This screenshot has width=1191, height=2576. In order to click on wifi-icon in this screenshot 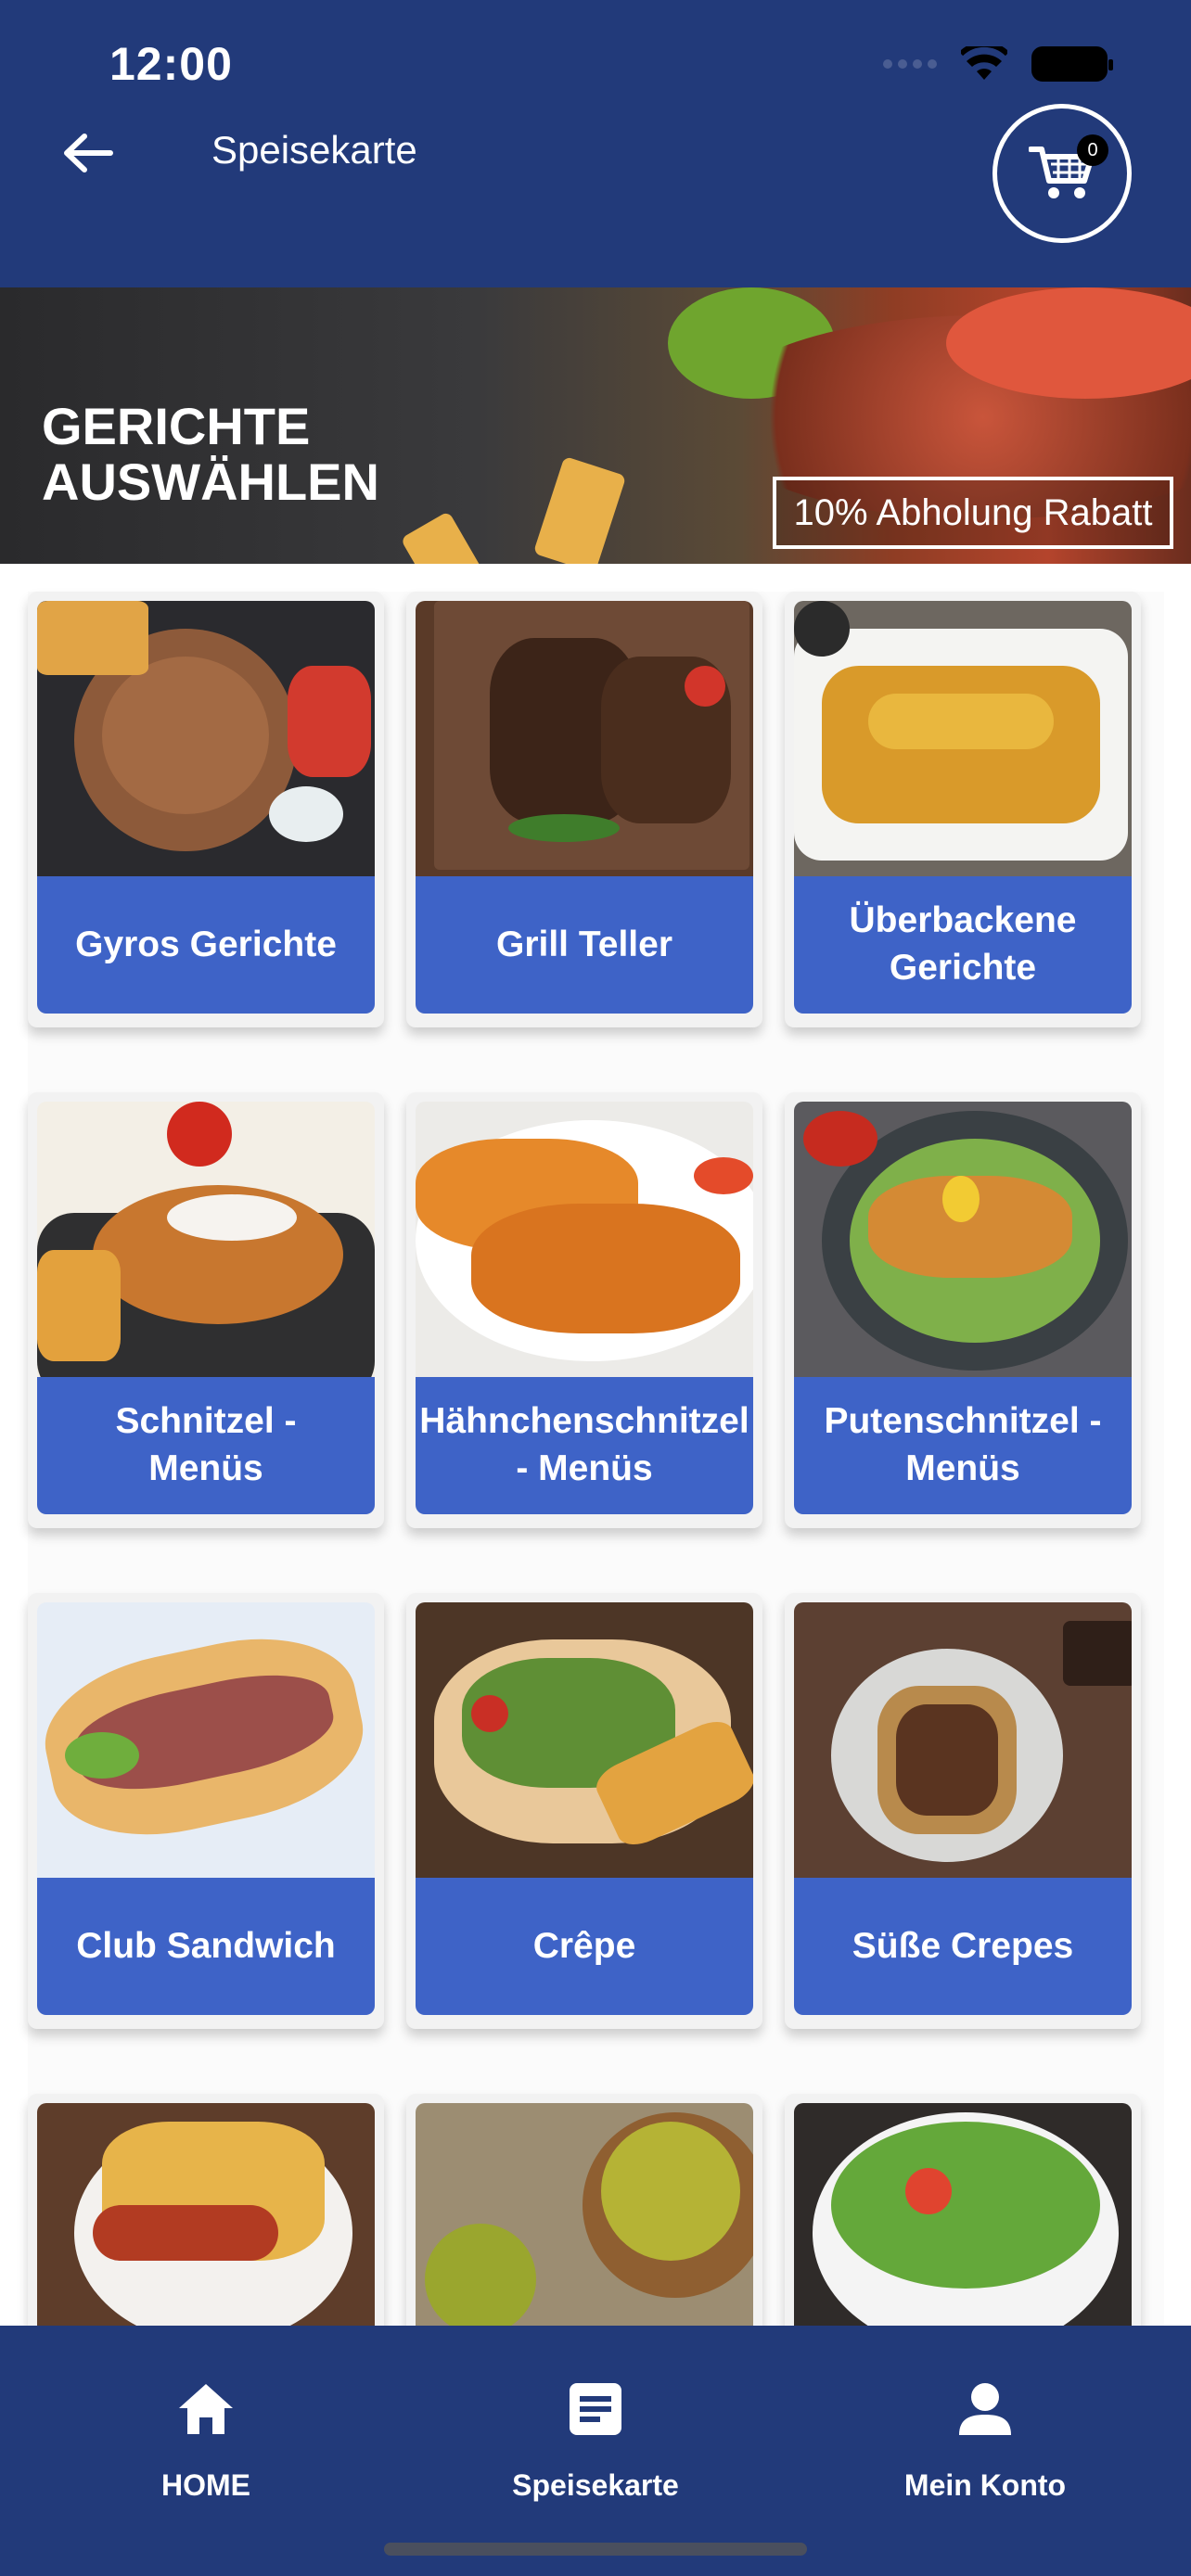, I will do `click(984, 63)`.